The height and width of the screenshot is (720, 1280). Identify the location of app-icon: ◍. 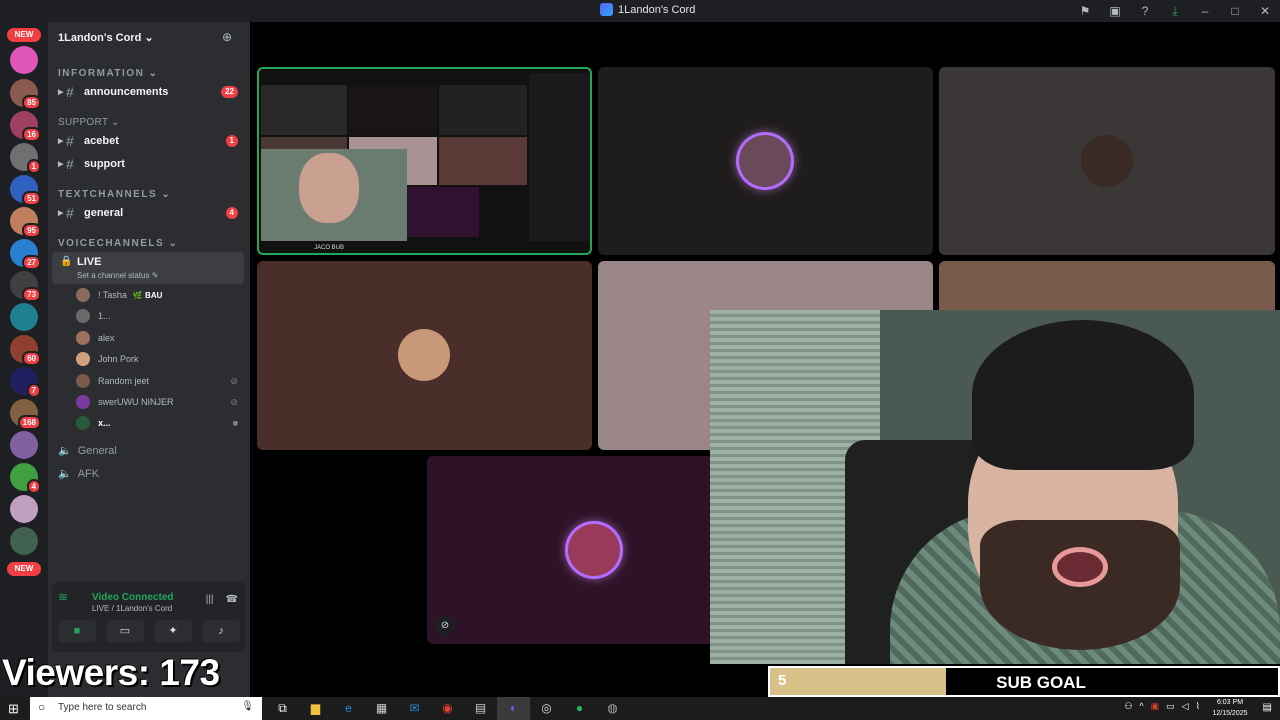
(612, 708).